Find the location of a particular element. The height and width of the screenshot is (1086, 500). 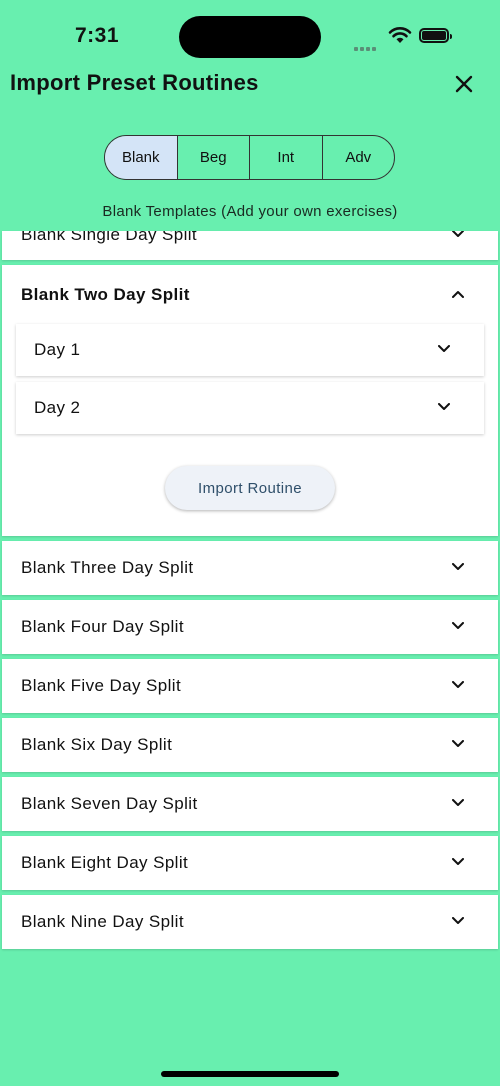

routine-row: Blank Two Day Split is located at coordinates (250, 294).